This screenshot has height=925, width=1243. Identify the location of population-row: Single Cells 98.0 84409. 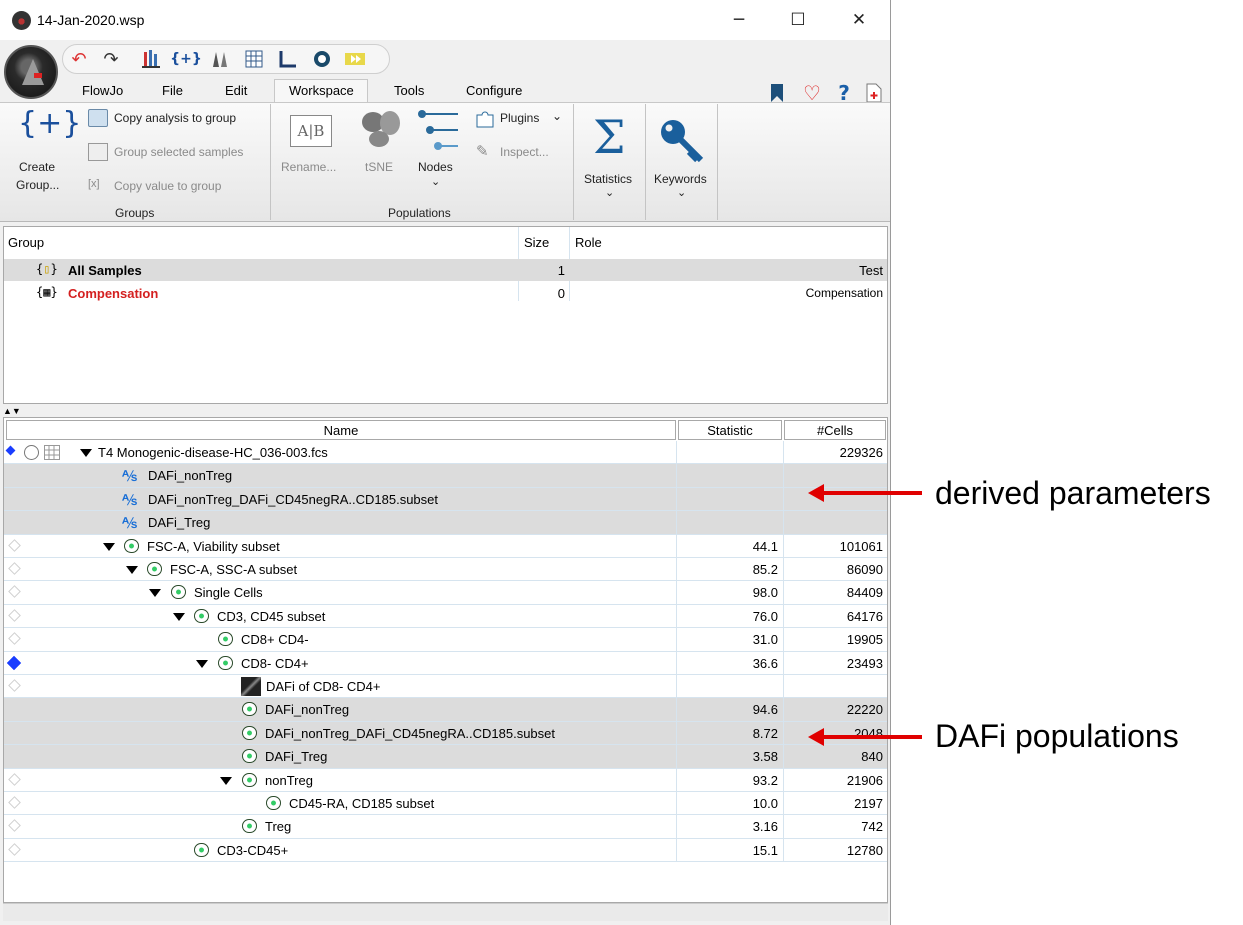
(445, 593).